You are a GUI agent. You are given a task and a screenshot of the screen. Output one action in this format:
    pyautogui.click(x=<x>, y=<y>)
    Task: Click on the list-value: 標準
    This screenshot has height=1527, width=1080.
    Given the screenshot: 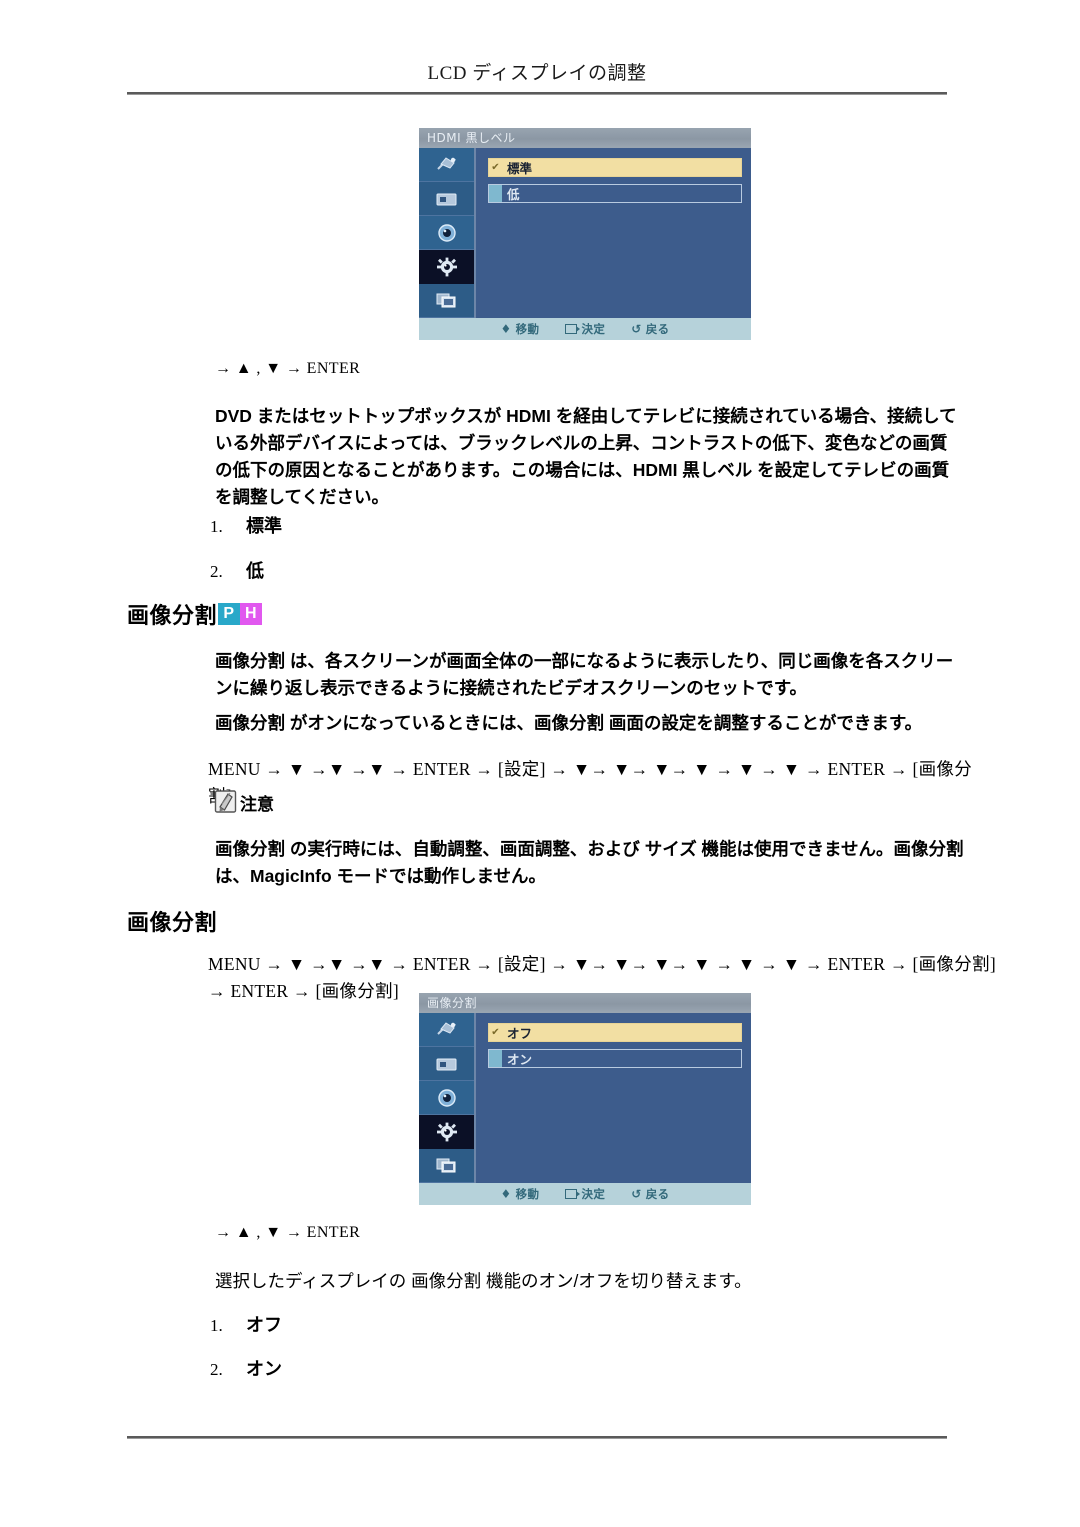 What is the action you would take?
    pyautogui.click(x=264, y=526)
    